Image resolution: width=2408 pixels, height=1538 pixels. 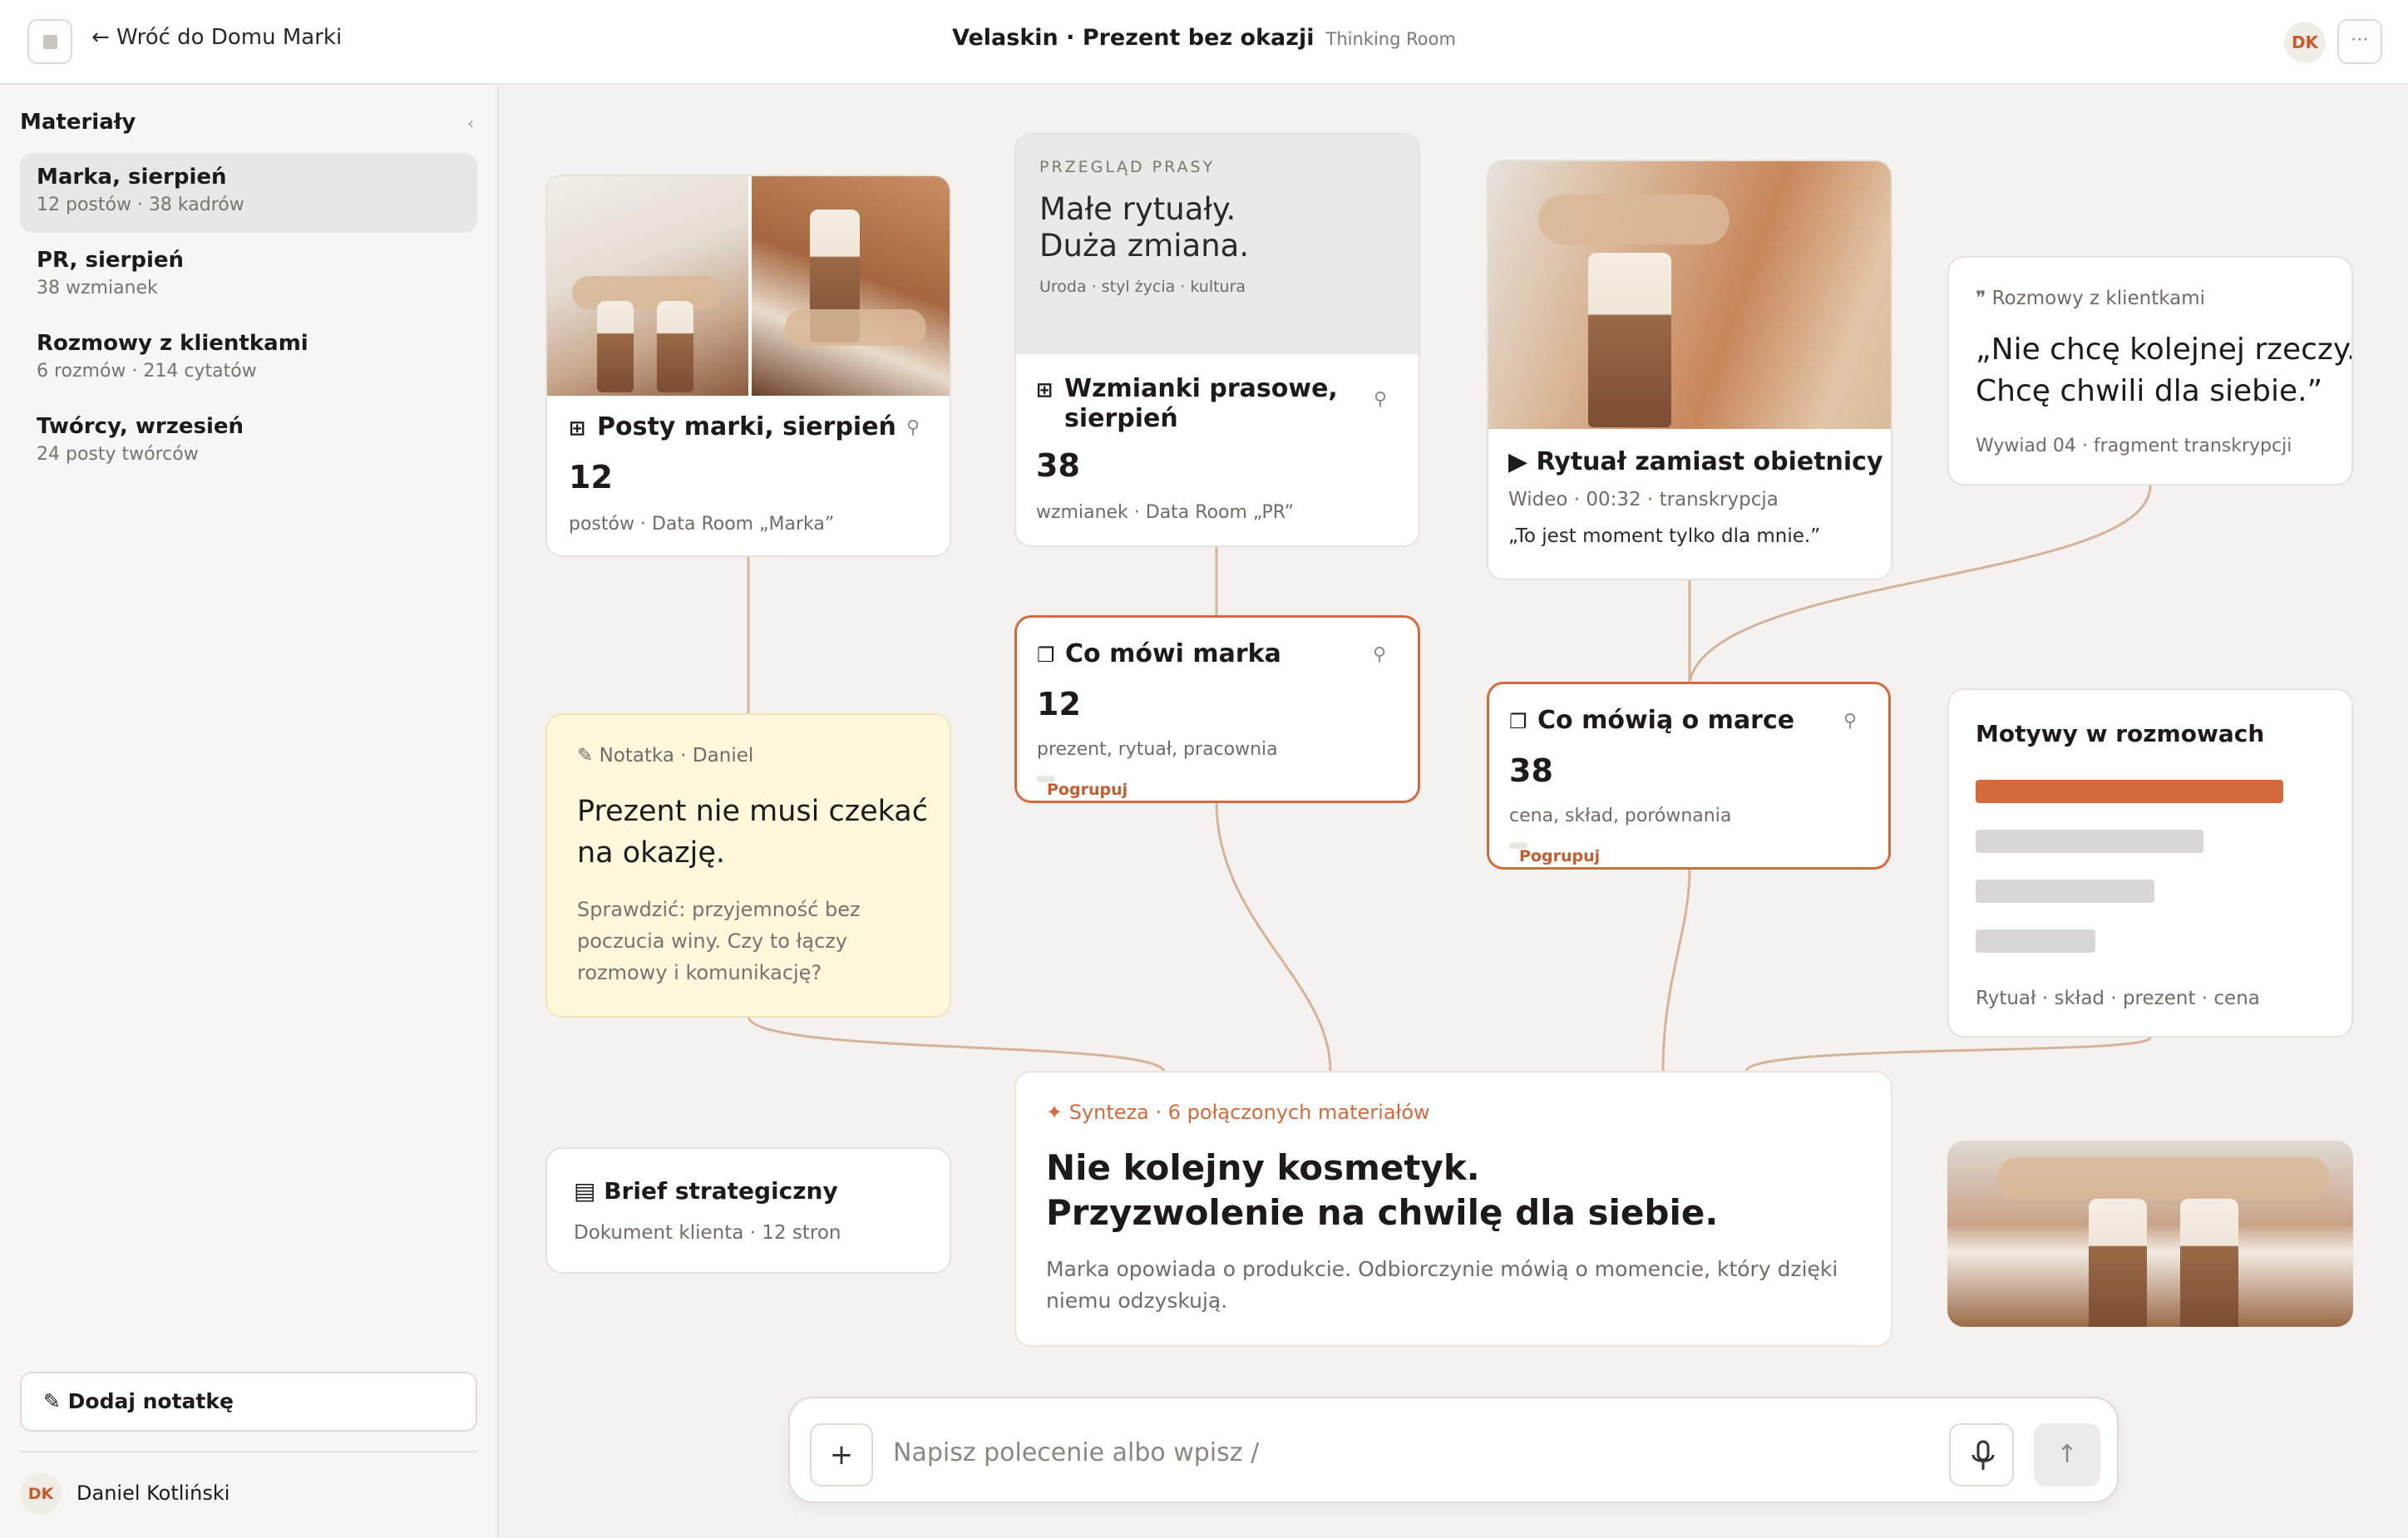 What do you see at coordinates (957, 1043) in the screenshot?
I see `connector-note-synth` at bounding box center [957, 1043].